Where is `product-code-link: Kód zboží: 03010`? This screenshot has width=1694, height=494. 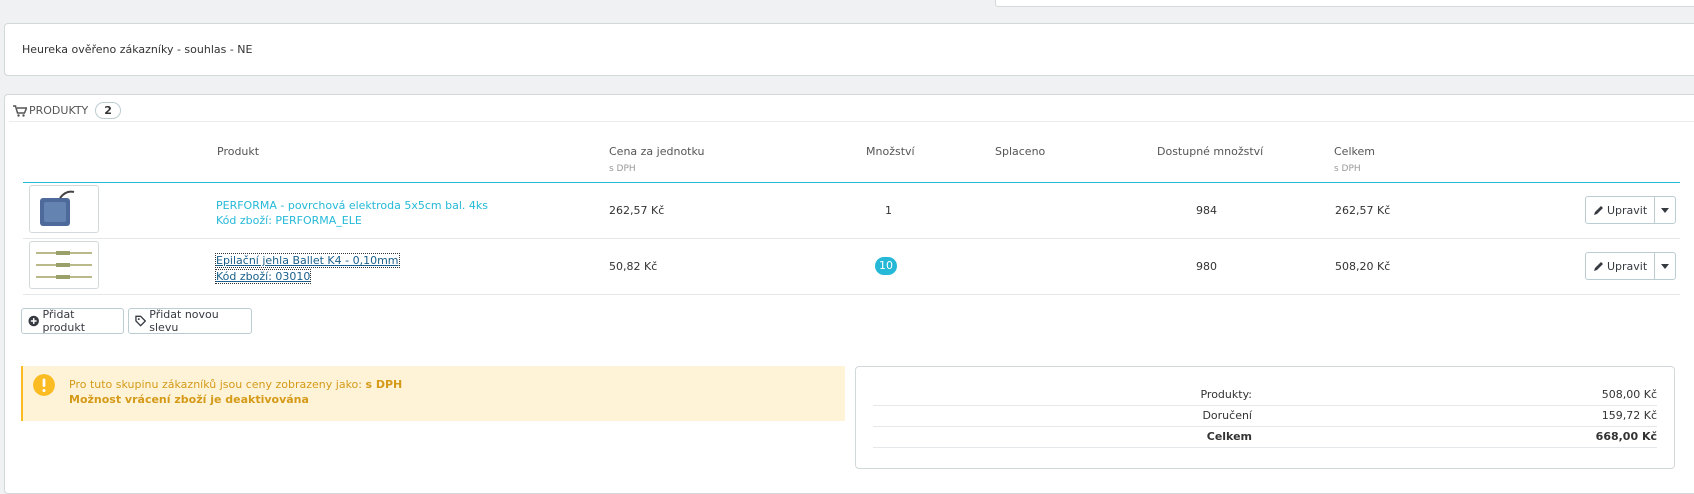 product-code-link: Kód zboží: 03010 is located at coordinates (263, 276).